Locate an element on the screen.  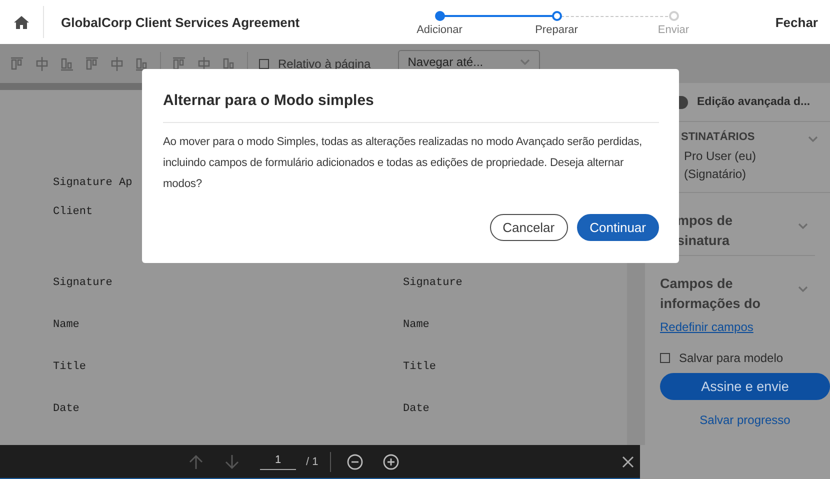
close-icon is located at coordinates (628, 462).